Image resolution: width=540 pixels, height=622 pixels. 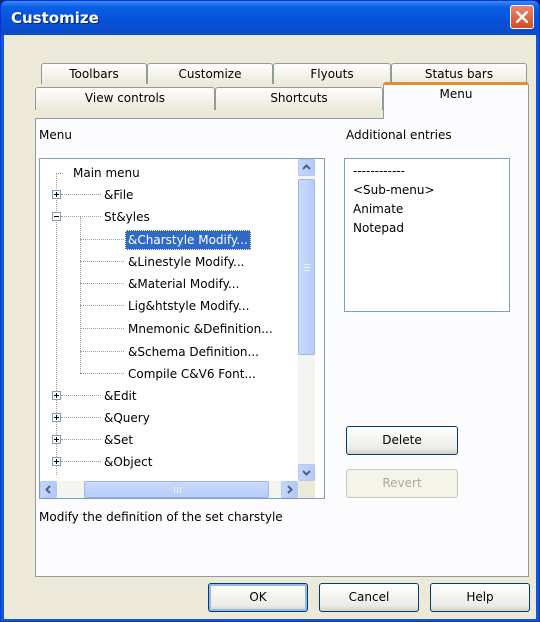 I want to click on tree-item-set: &Set, so click(x=118, y=440).